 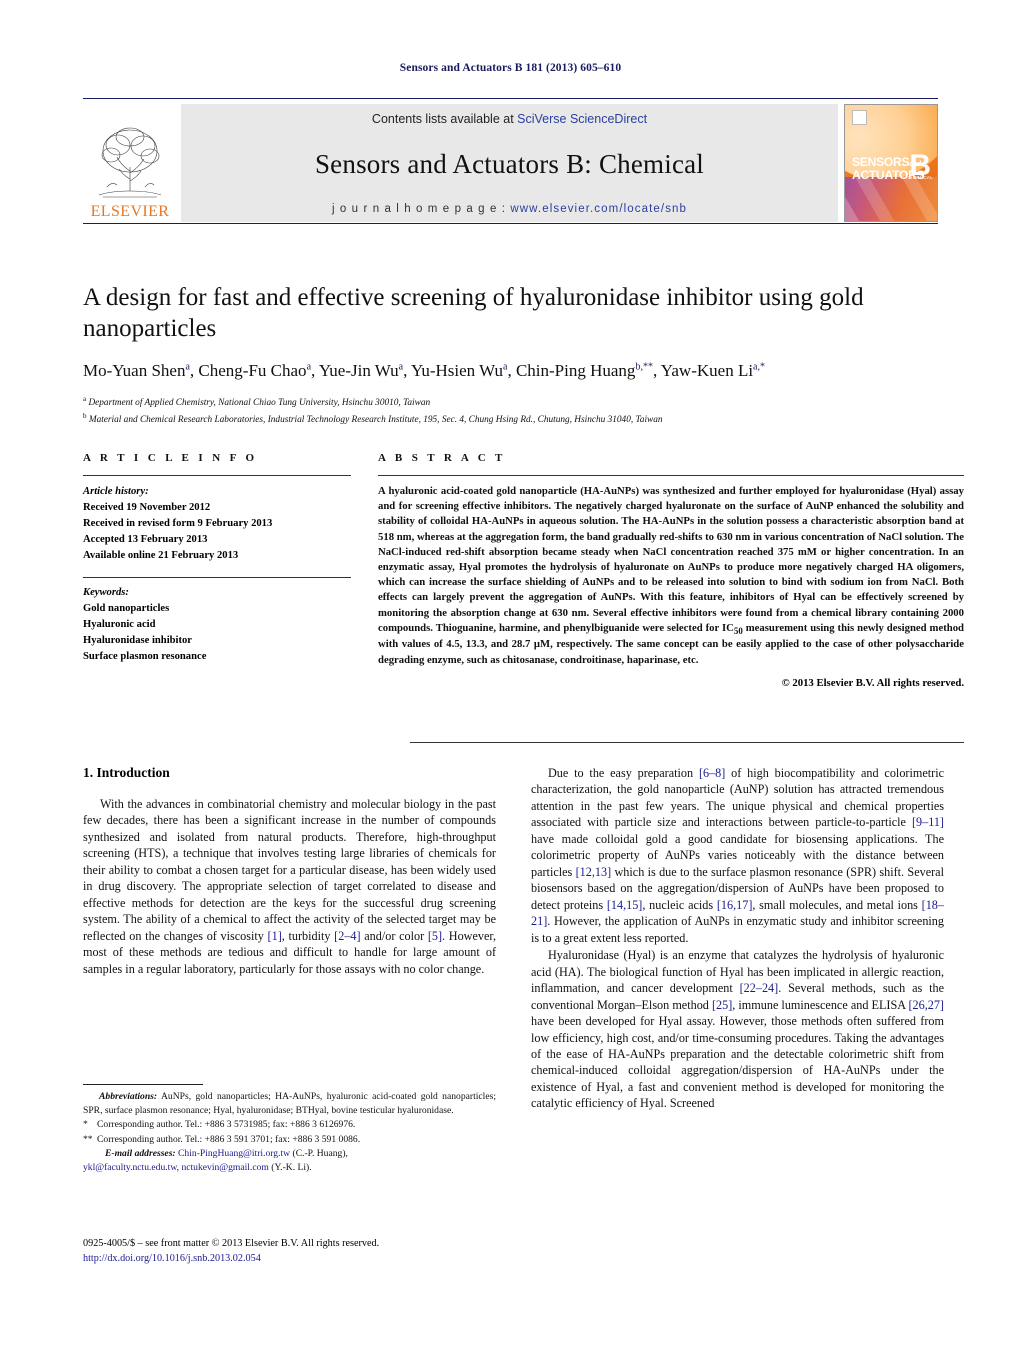 I want to click on footnote-rule, so click(x=143, y=1084).